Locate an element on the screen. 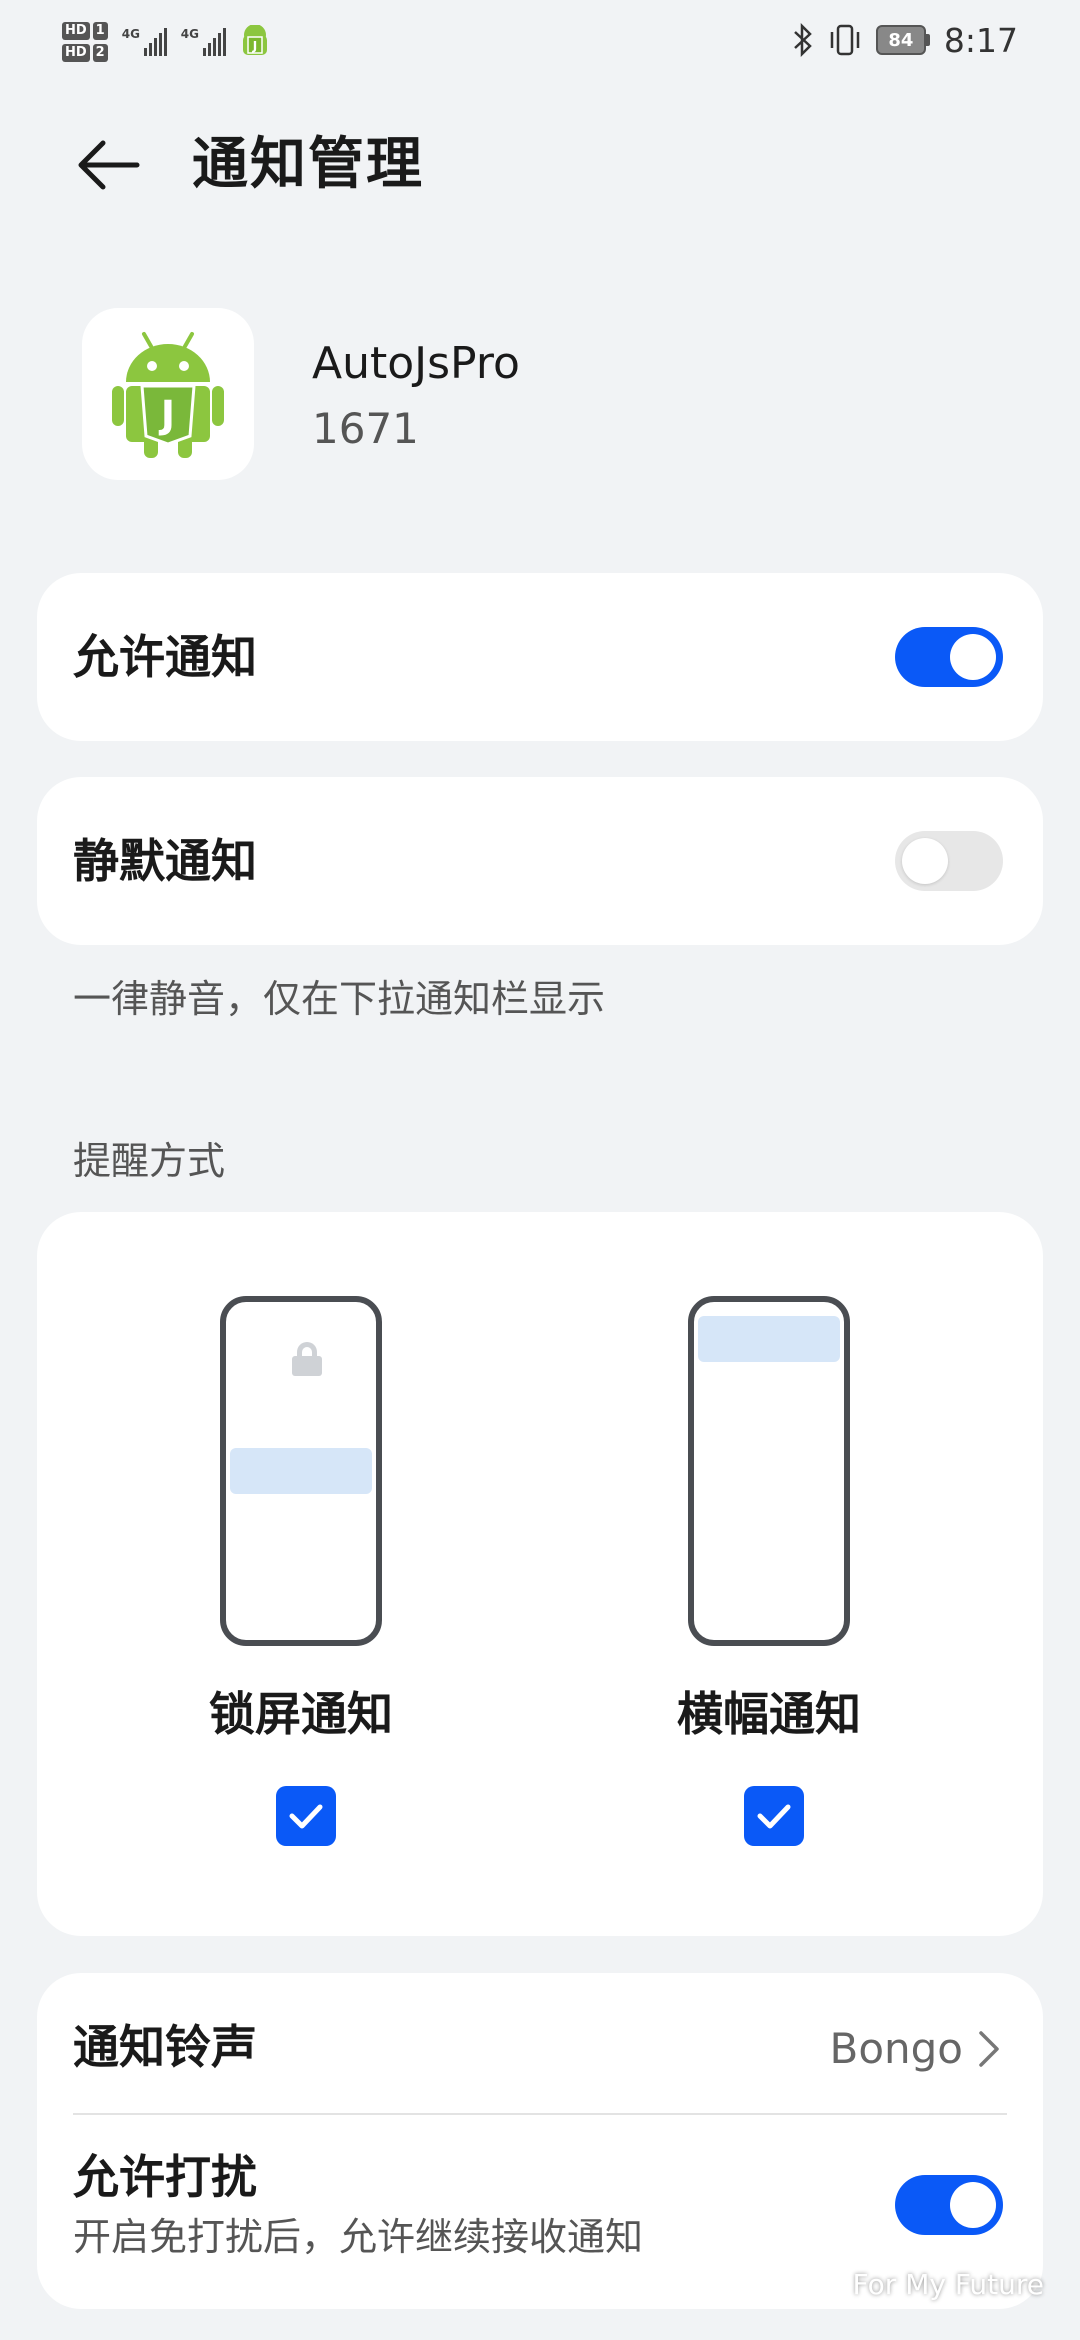  watermark: For My Future is located at coordinates (924, 2284).